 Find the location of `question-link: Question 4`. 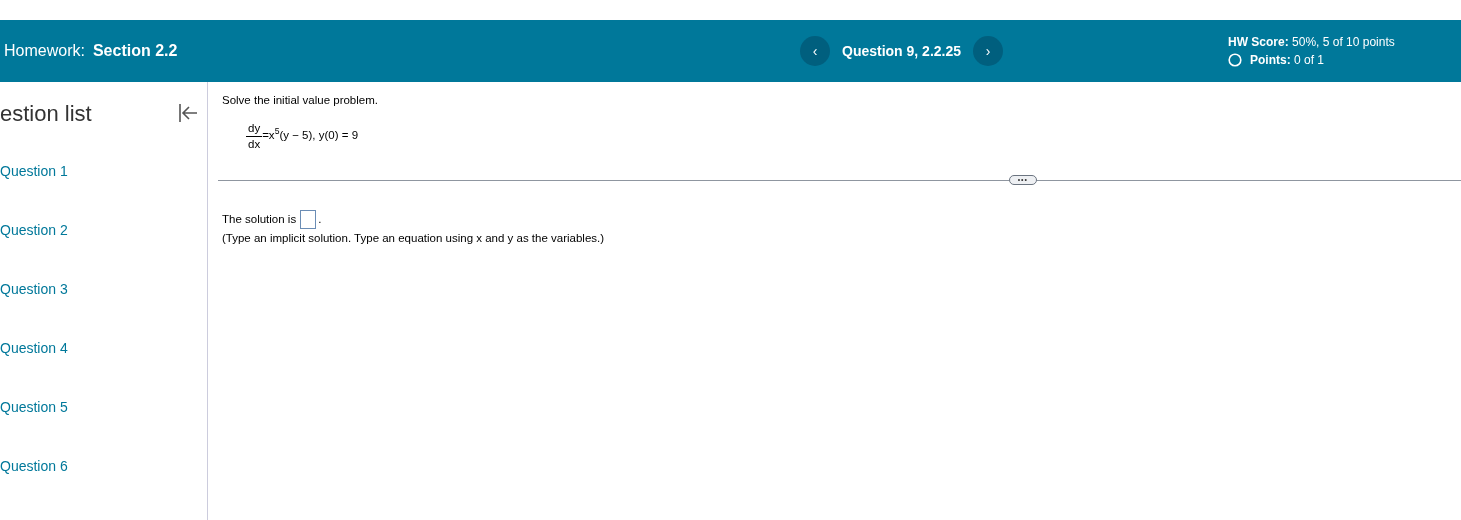

question-link: Question 4 is located at coordinates (103, 348).